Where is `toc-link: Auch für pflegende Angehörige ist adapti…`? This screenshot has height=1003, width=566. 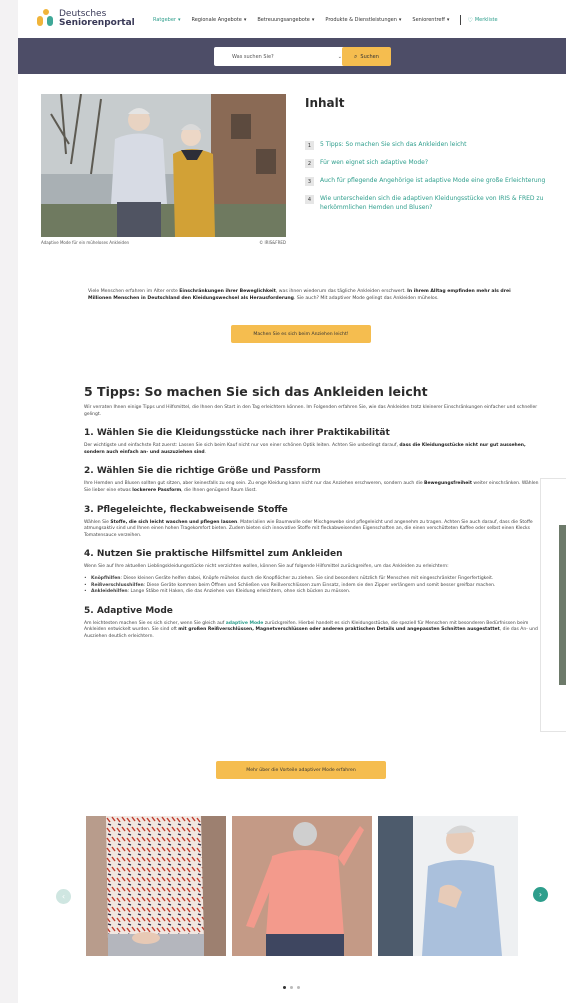 toc-link: Auch für pflegende Angehörige ist adapti… is located at coordinates (432, 180).